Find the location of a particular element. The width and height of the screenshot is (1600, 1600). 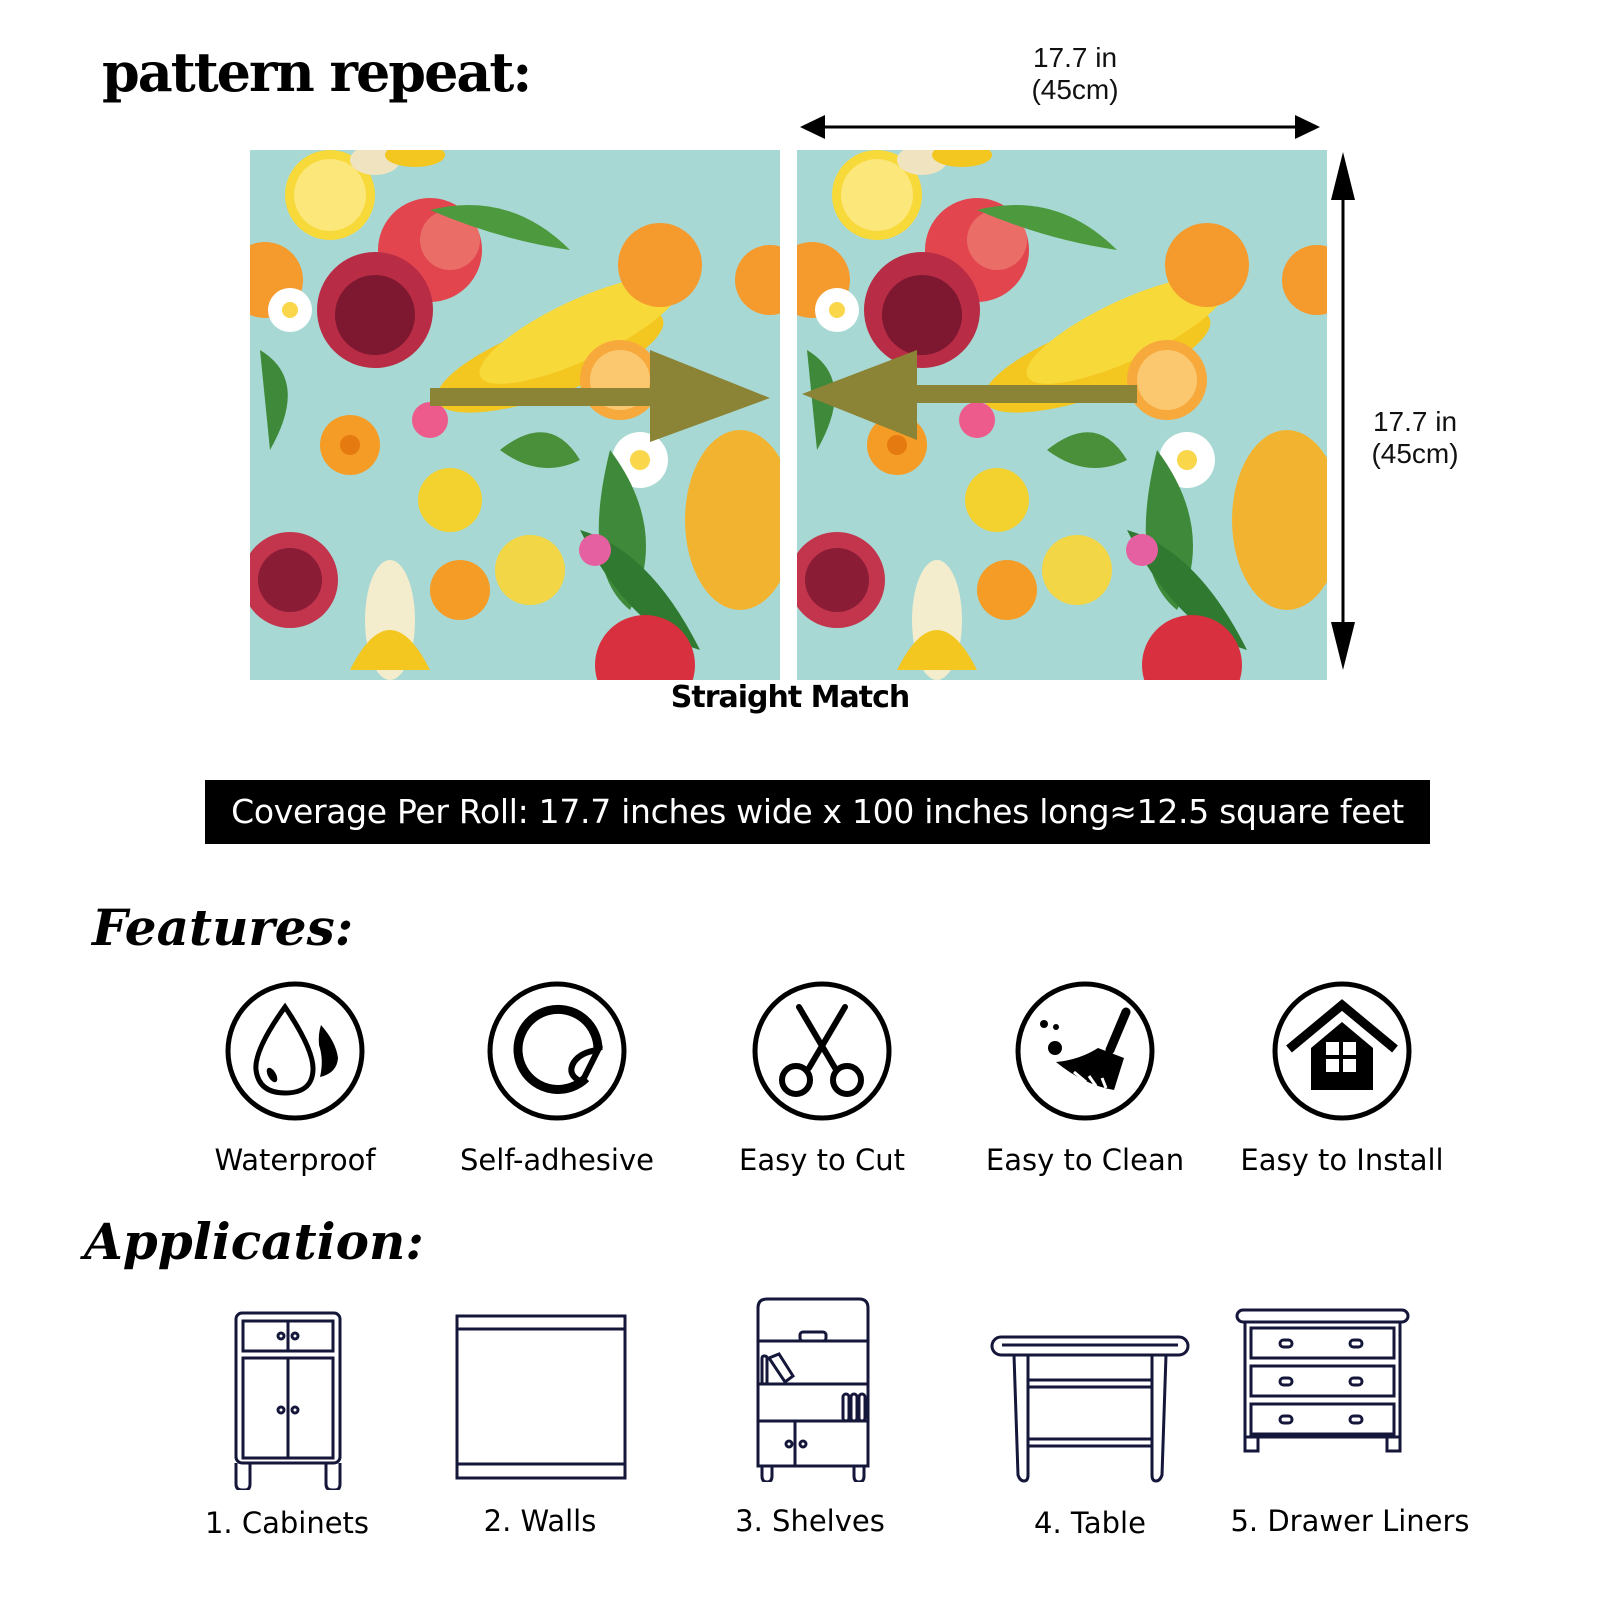

application-shelves: 3. Shelves is located at coordinates (810, 1415).